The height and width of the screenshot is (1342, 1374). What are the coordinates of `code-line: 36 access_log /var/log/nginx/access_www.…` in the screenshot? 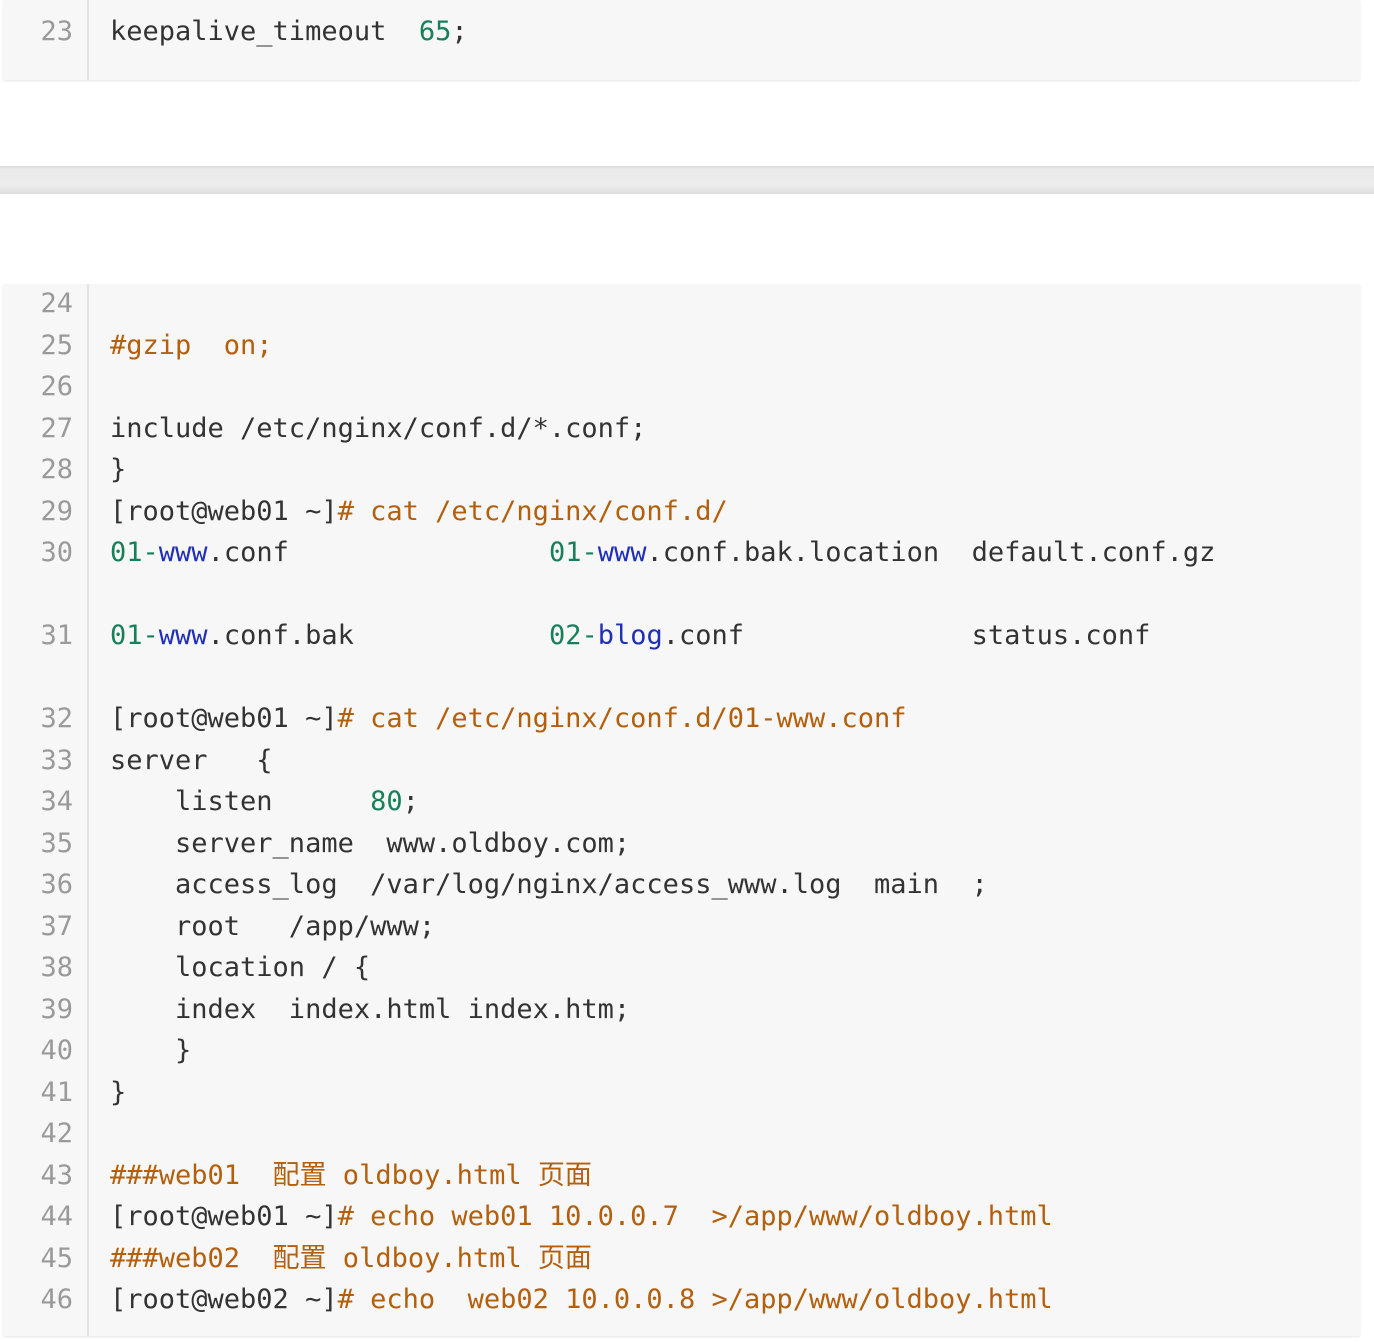 It's located at (681, 885).